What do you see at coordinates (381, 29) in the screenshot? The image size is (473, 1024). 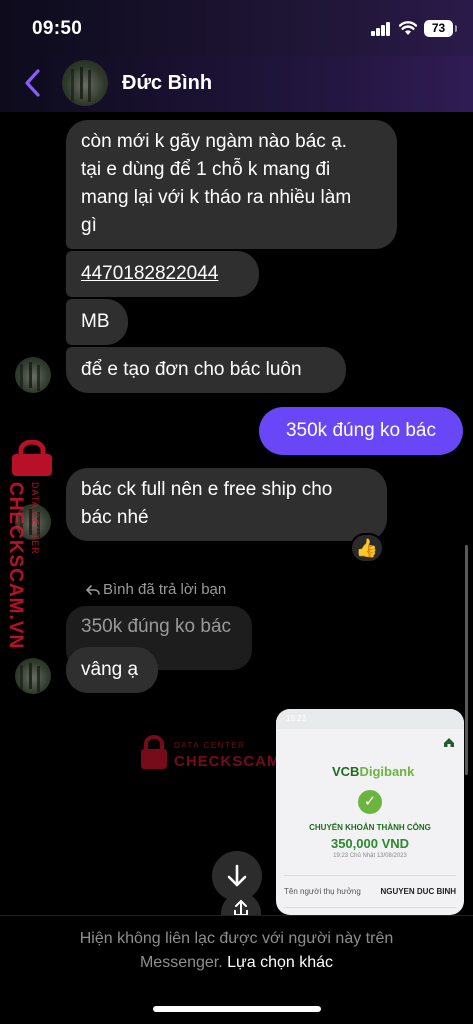 I see `cellular-signal-icon` at bounding box center [381, 29].